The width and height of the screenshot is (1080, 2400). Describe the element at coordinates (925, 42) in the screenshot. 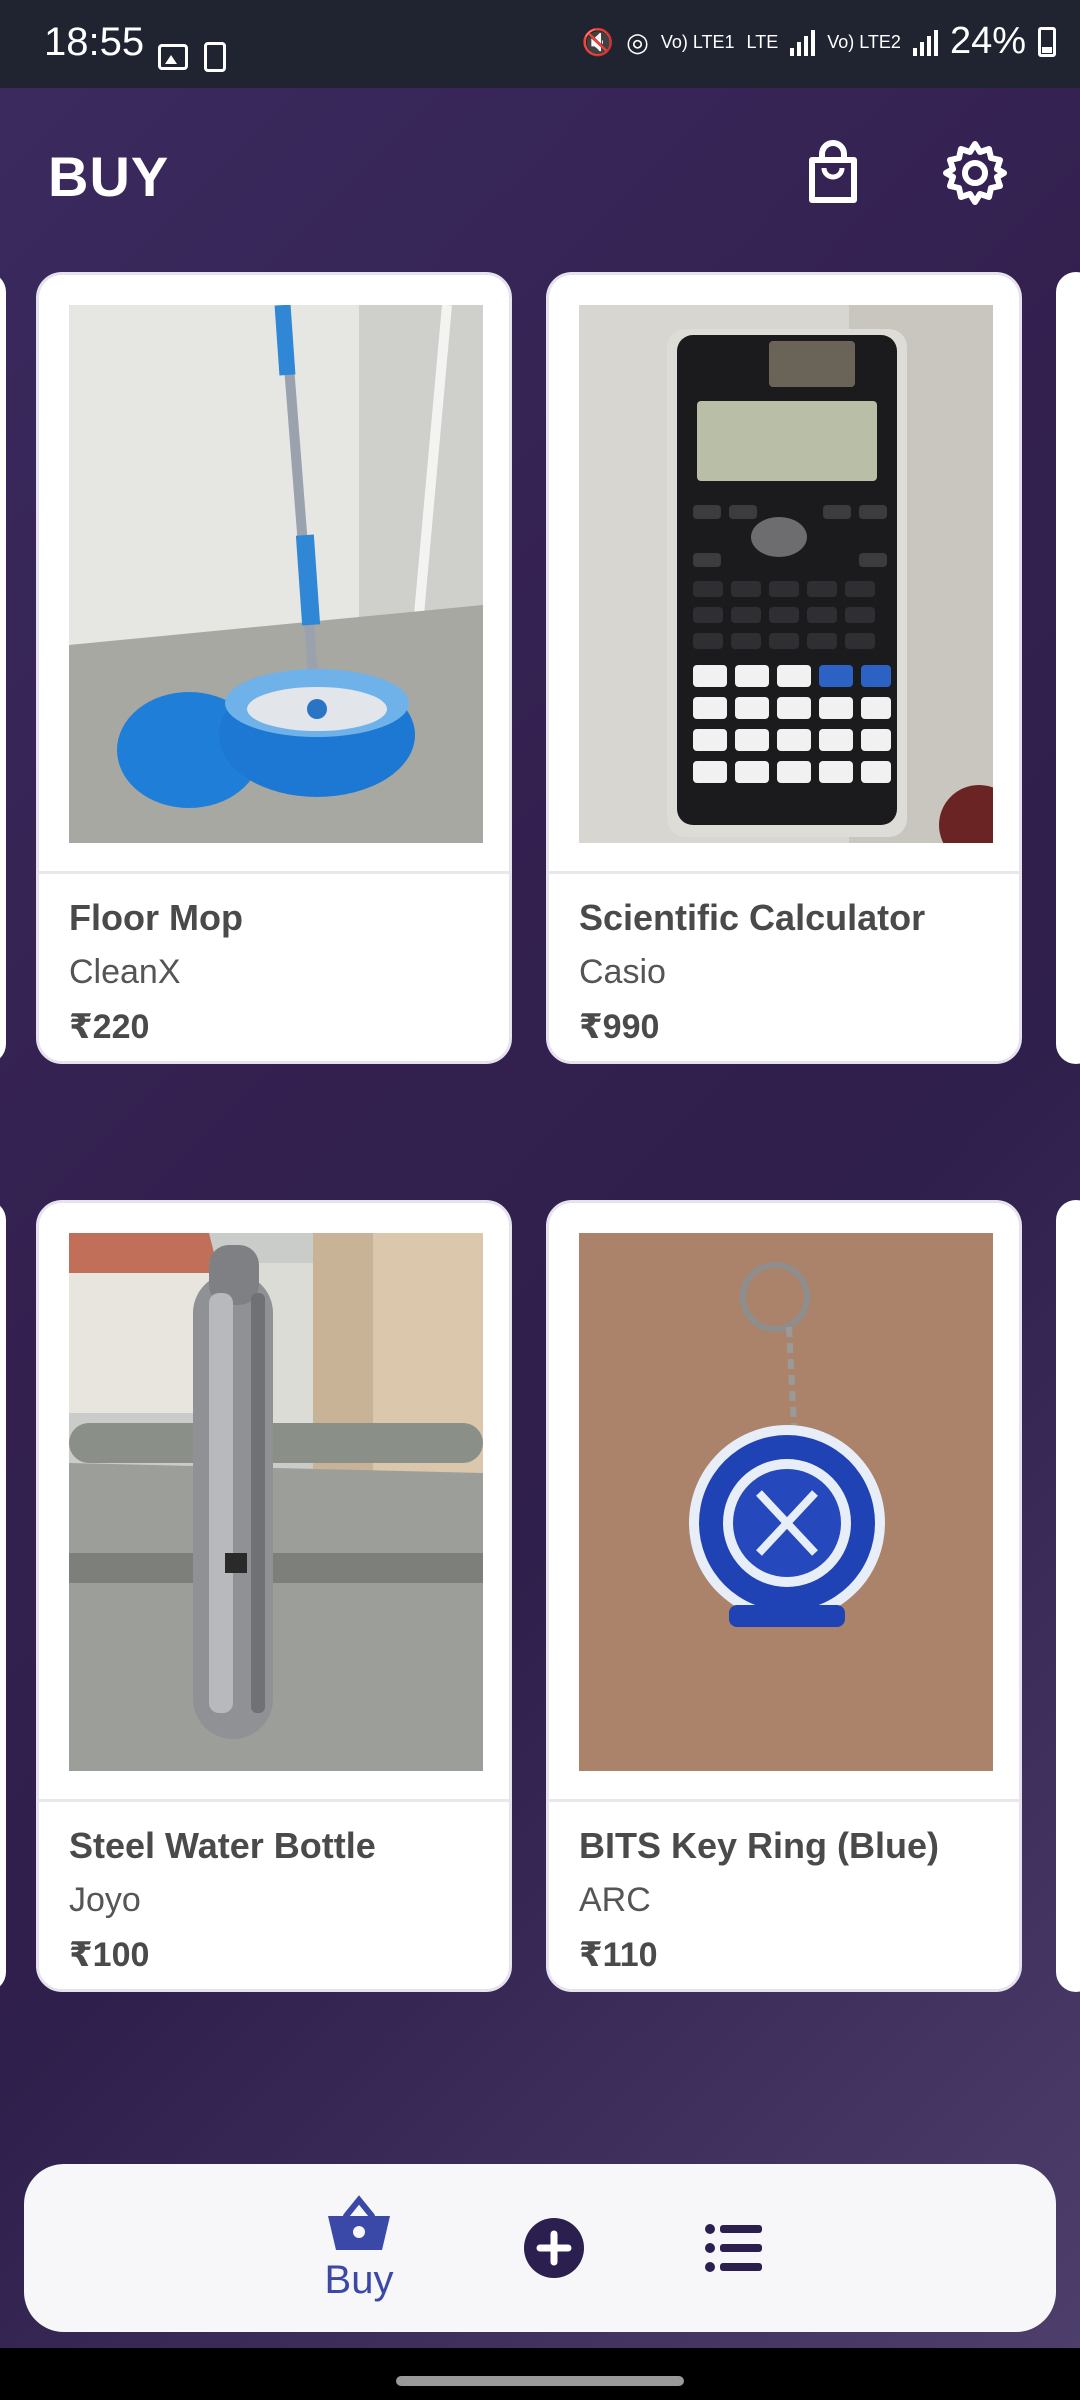

I see `signal-2-icon` at that location.